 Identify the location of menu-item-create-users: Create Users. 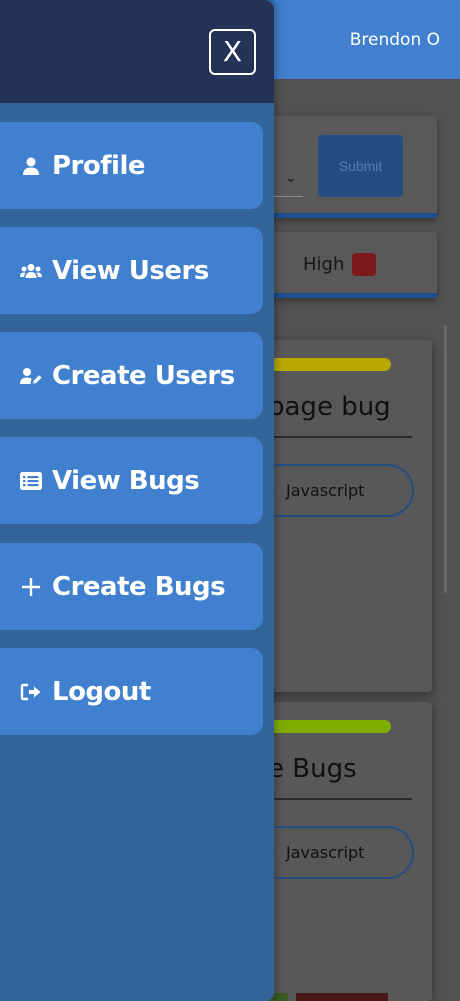
(131, 375).